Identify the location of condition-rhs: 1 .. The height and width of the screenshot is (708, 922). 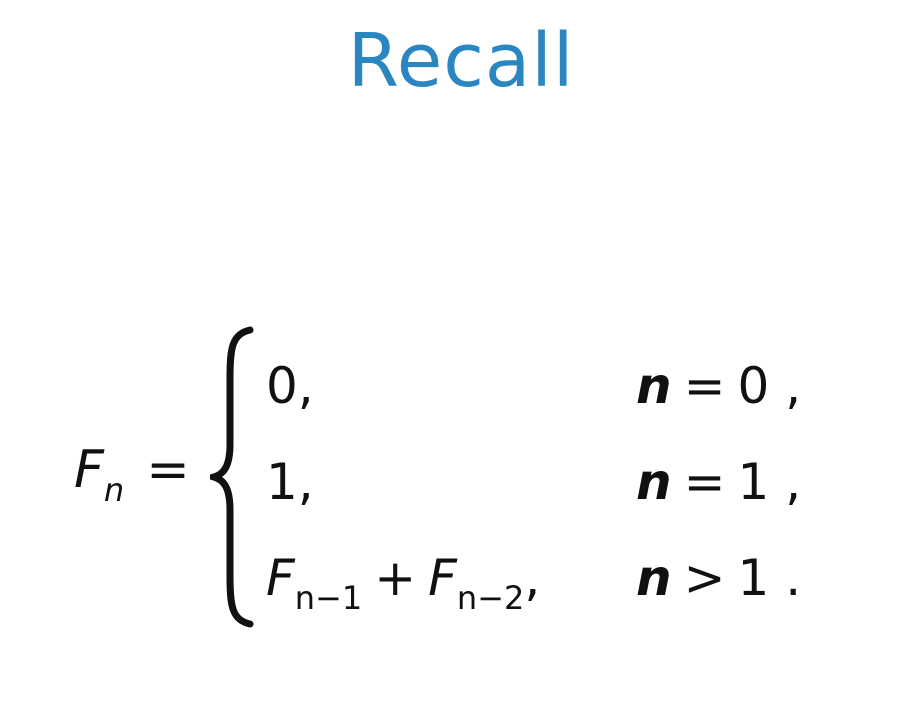
(769, 578).